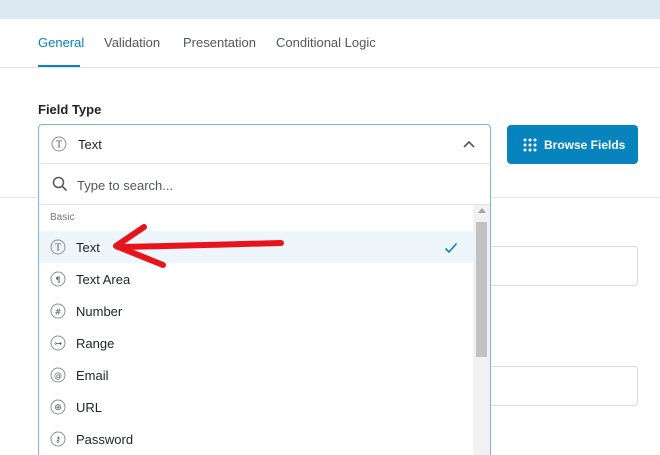  Describe the element at coordinates (89, 407) in the screenshot. I see `option-label: URL` at that location.